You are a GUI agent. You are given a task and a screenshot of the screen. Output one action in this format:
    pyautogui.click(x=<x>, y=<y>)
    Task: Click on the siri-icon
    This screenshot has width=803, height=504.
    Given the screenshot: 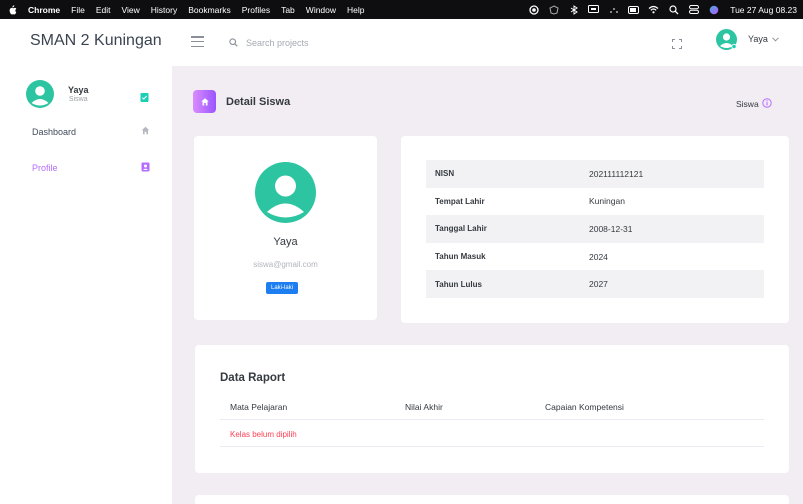 What is the action you would take?
    pyautogui.click(x=713, y=10)
    